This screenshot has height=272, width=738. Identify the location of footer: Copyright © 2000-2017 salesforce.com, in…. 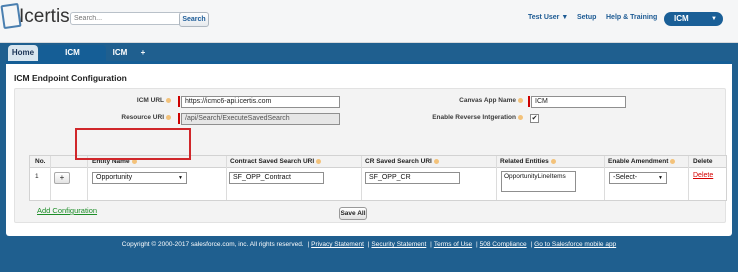
(369, 244).